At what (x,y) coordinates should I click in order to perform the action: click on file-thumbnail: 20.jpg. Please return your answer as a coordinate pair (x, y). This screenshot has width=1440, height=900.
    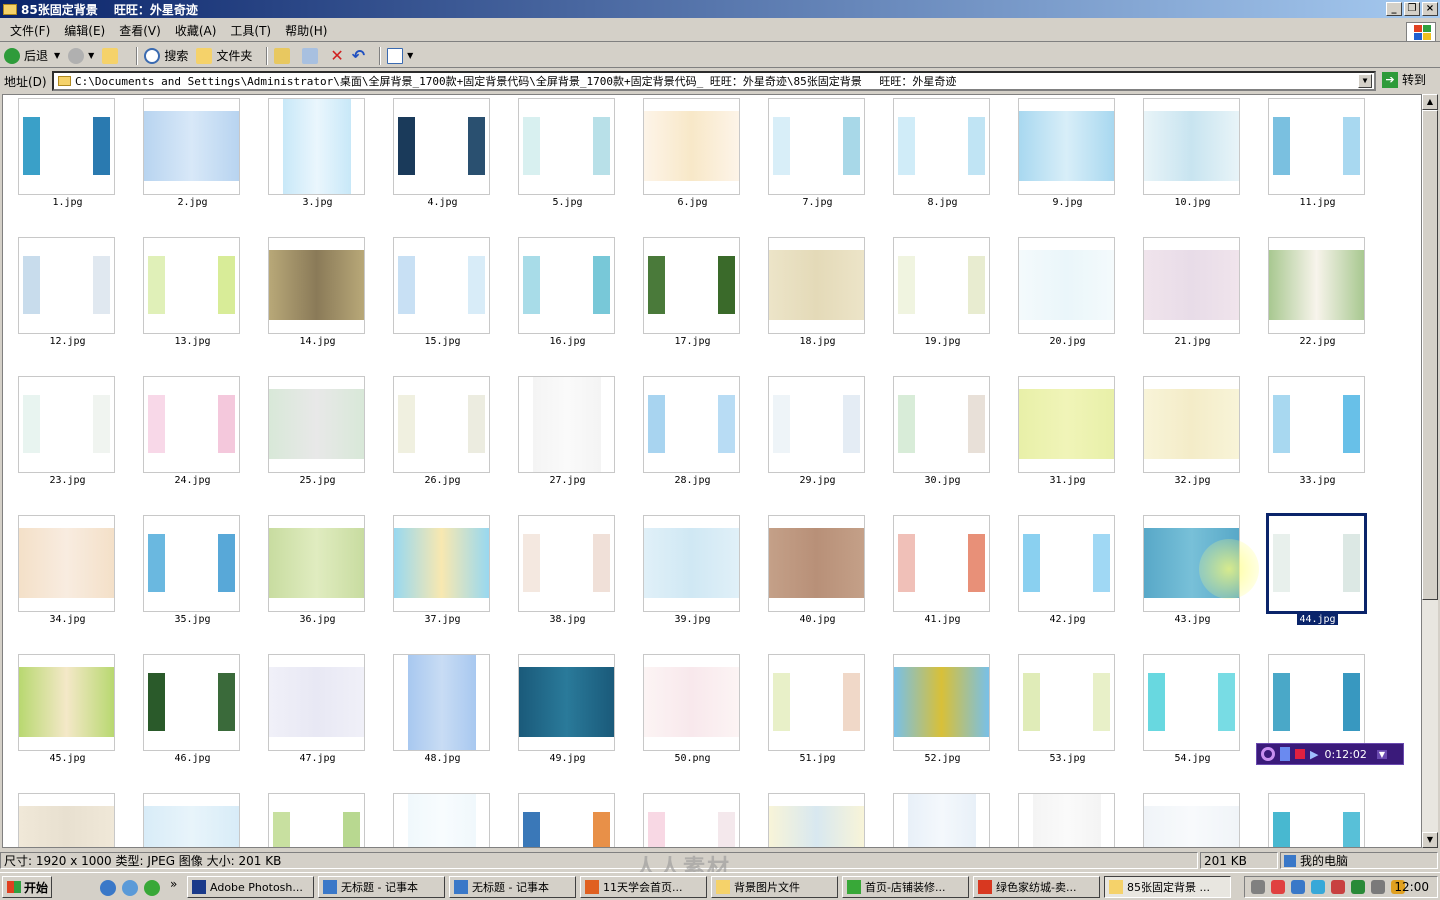
    Looking at the image, I should click on (1067, 303).